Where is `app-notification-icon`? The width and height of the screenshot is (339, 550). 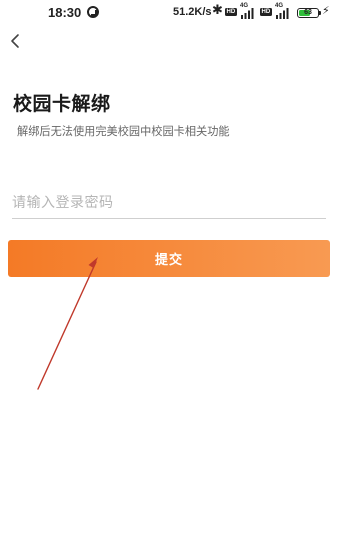 app-notification-icon is located at coordinates (93, 12).